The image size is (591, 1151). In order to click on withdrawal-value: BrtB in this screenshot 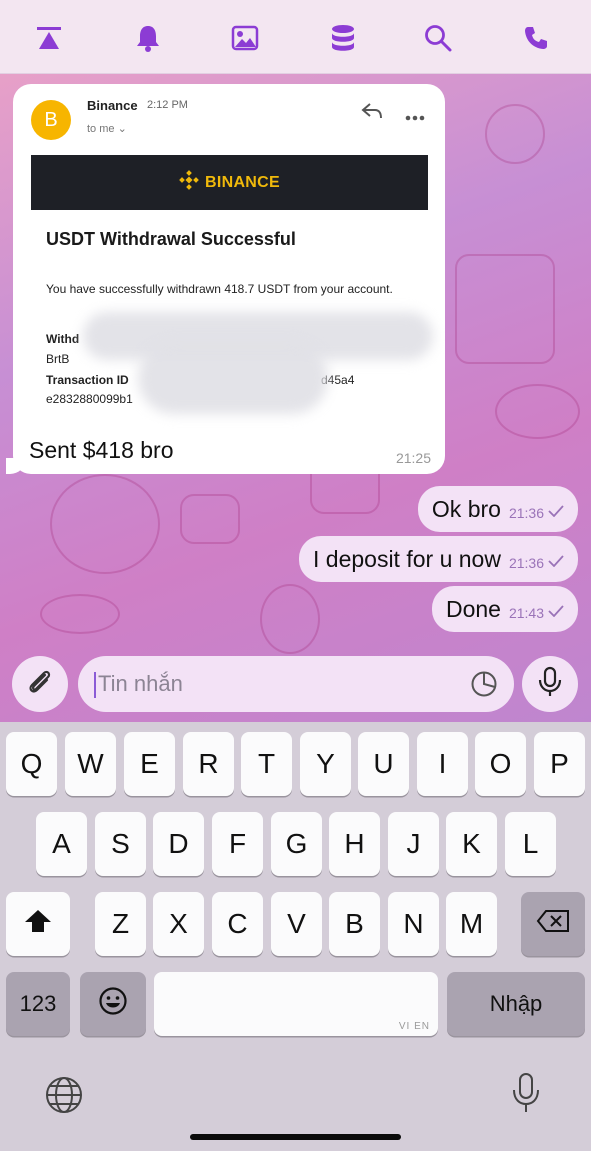, I will do `click(58, 359)`.